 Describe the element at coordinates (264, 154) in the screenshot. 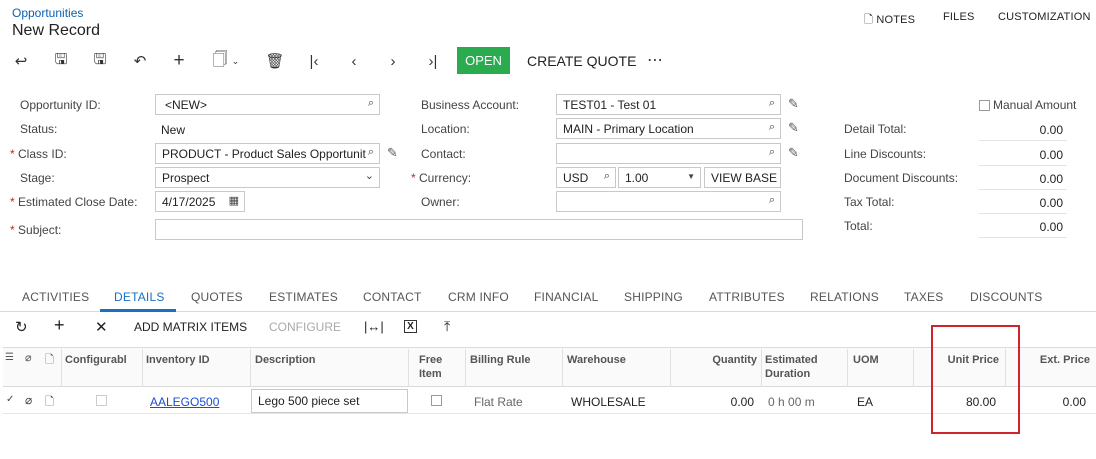

I see `class-id-value: PRODUCT - Product Sales Opportunit` at that location.